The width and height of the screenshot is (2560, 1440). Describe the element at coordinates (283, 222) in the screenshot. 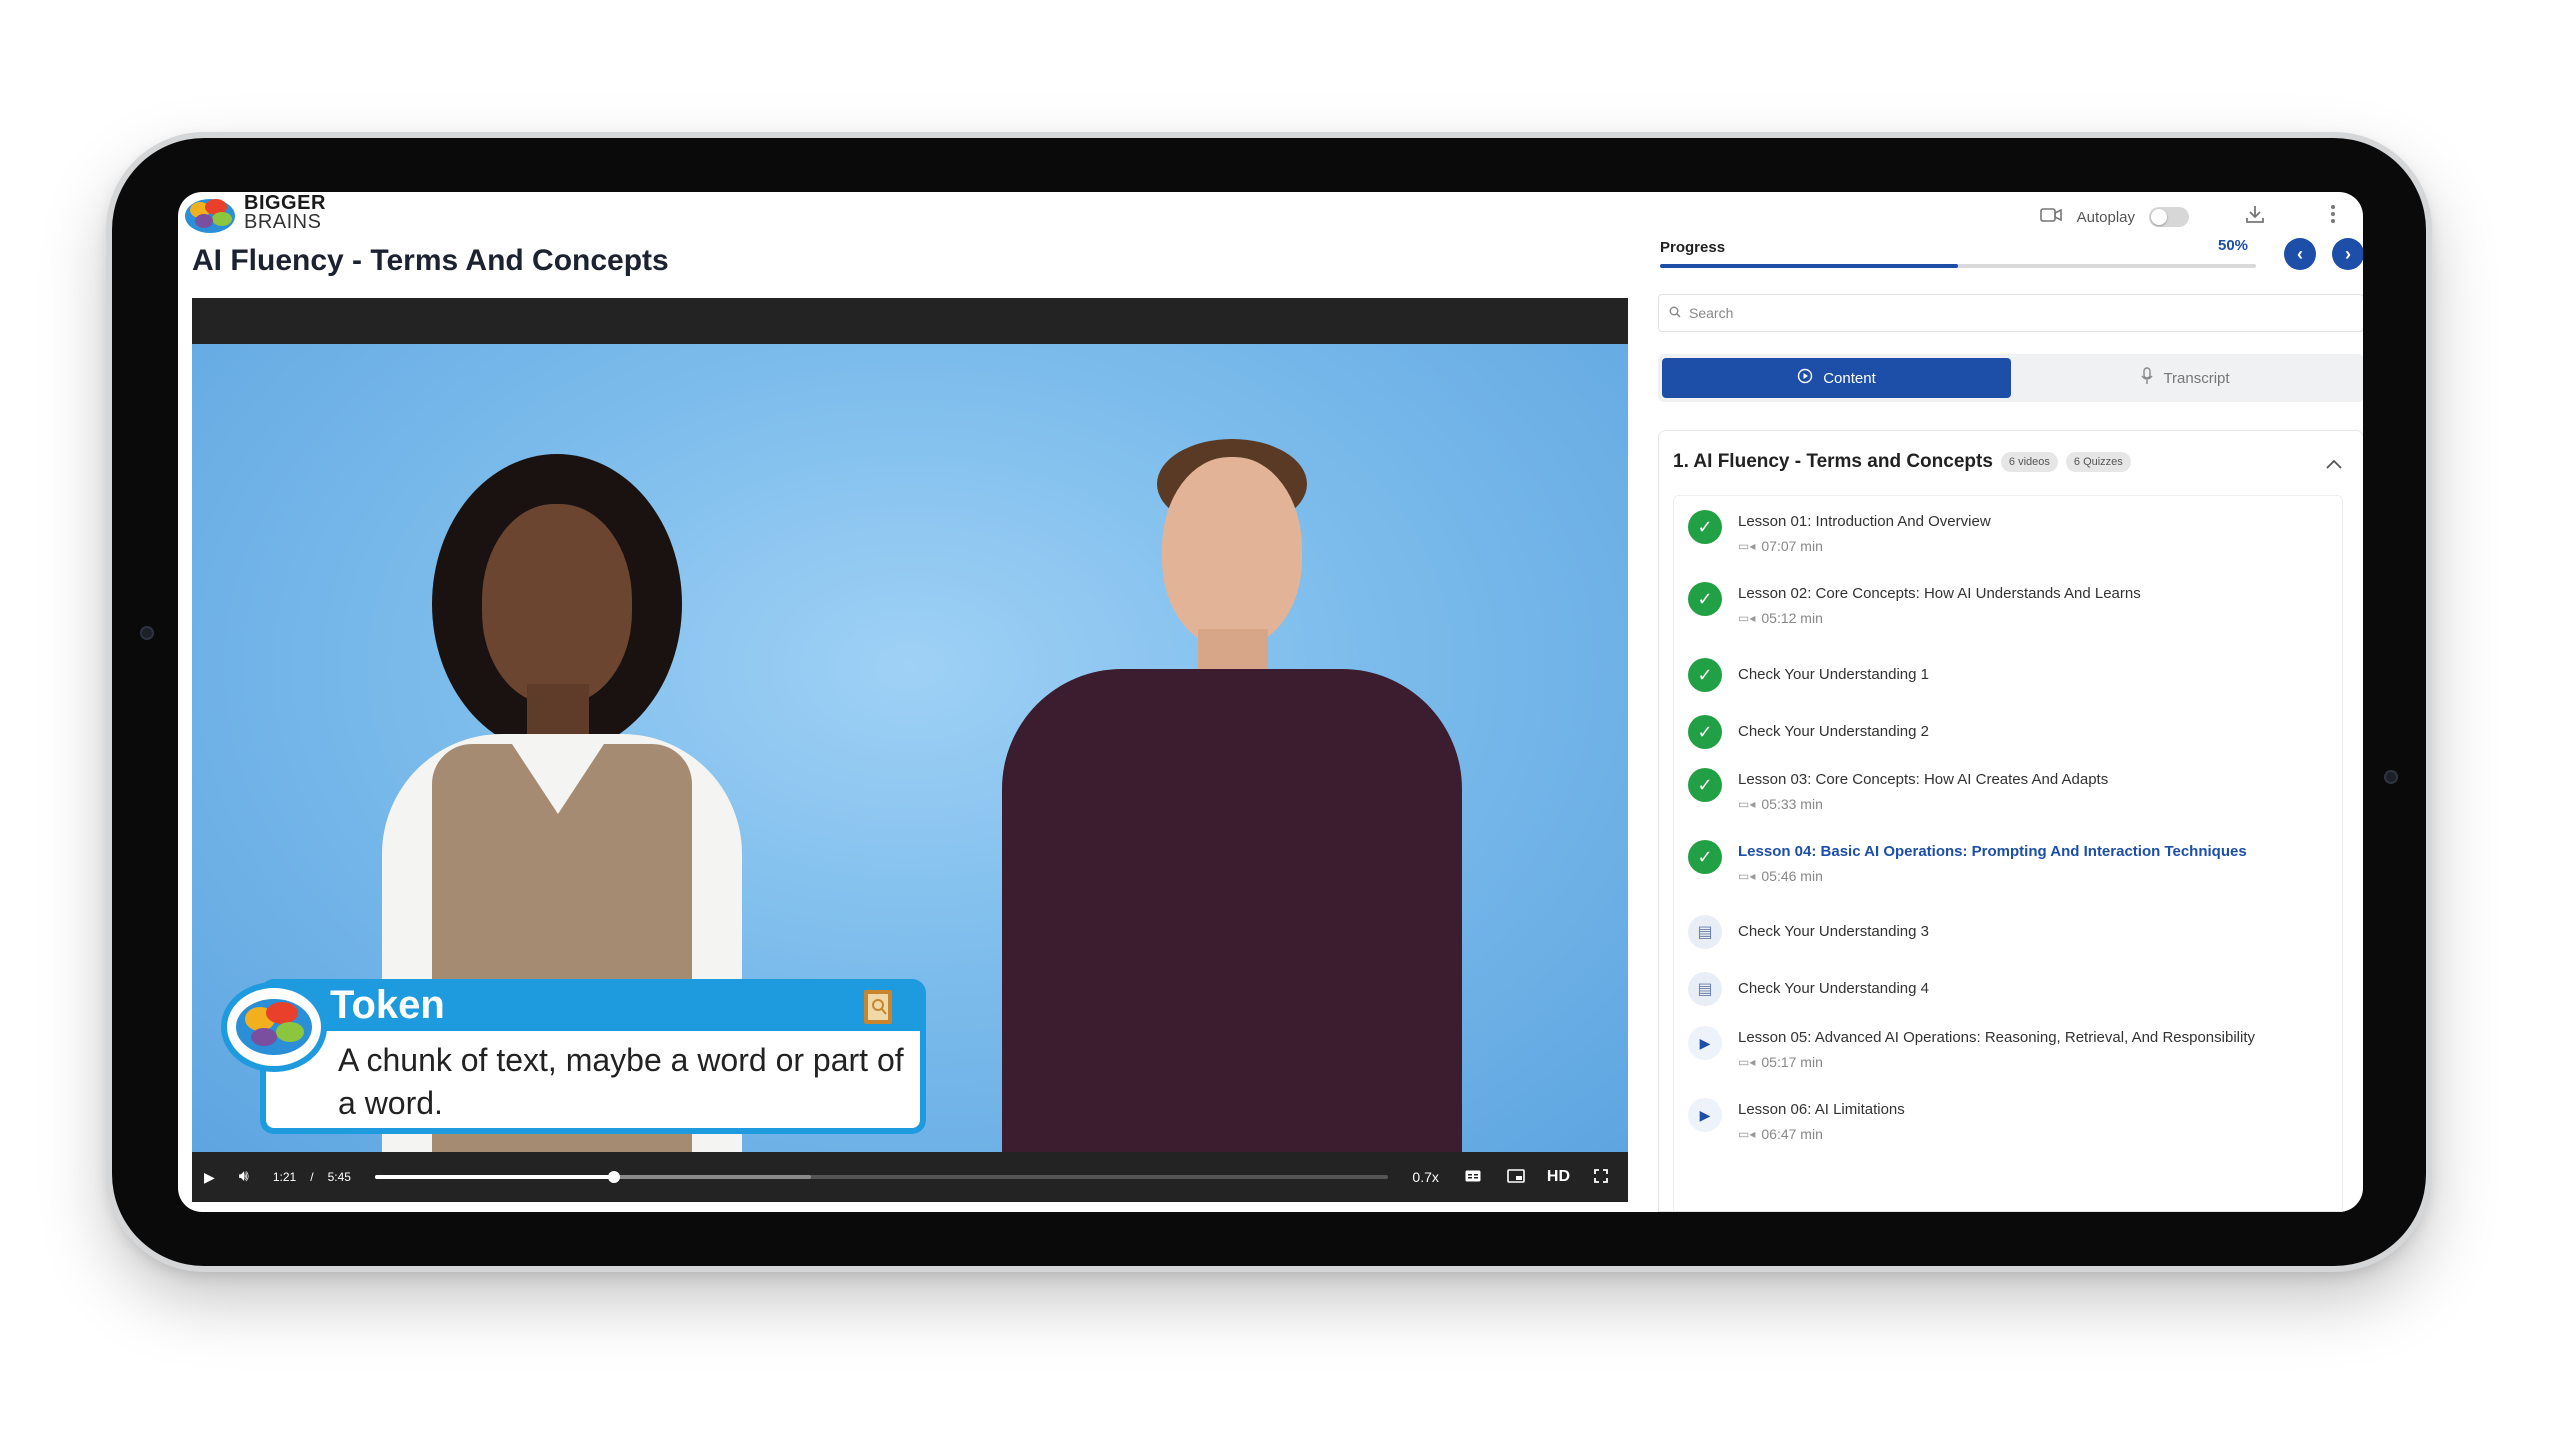

I see `brand-line-2: BRAINS` at that location.